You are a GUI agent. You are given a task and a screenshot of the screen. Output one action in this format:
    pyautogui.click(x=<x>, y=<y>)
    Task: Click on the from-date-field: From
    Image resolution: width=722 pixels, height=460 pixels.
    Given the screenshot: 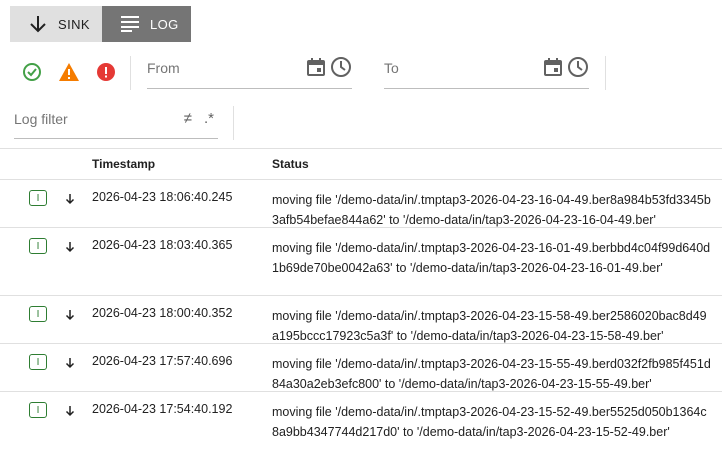 What is the action you would take?
    pyautogui.click(x=249, y=72)
    